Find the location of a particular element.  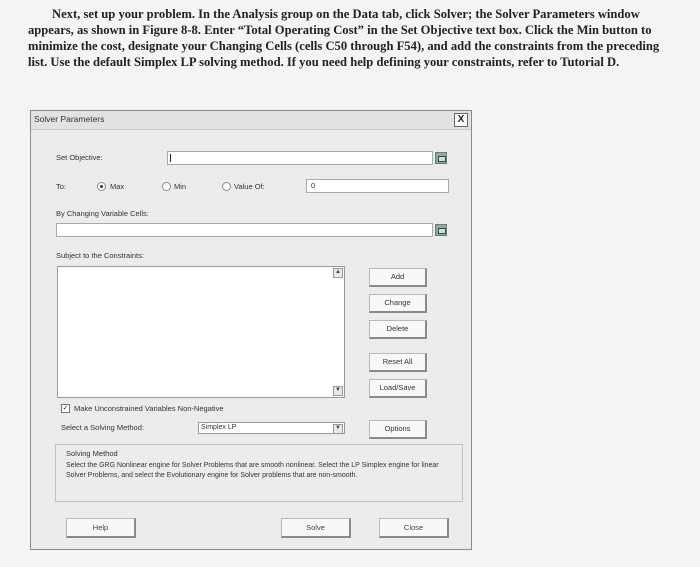

dialog-title: Solver Parameters is located at coordinates (69, 119).